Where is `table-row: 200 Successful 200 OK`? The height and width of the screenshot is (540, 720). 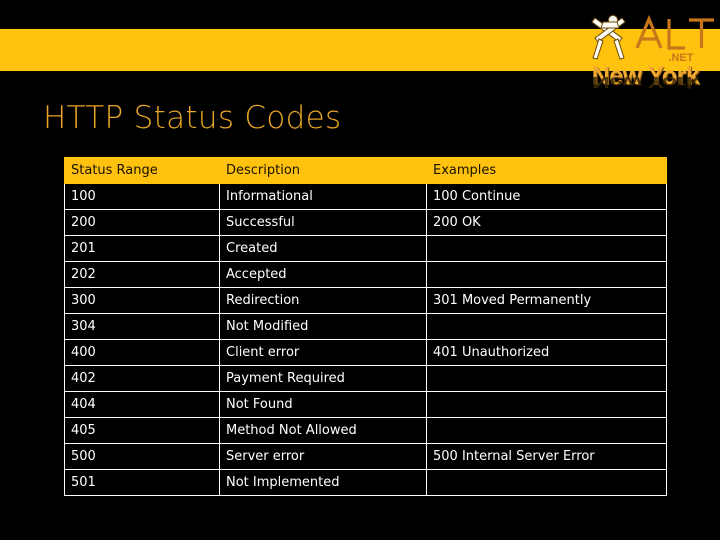 table-row: 200 Successful 200 OK is located at coordinates (365, 222).